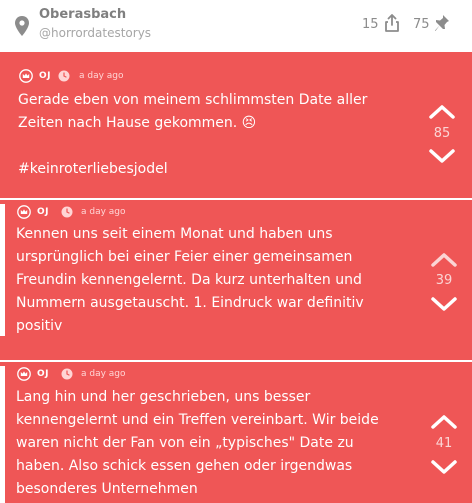 The width and height of the screenshot is (472, 503). I want to click on location-pin-icon, so click(22, 26).